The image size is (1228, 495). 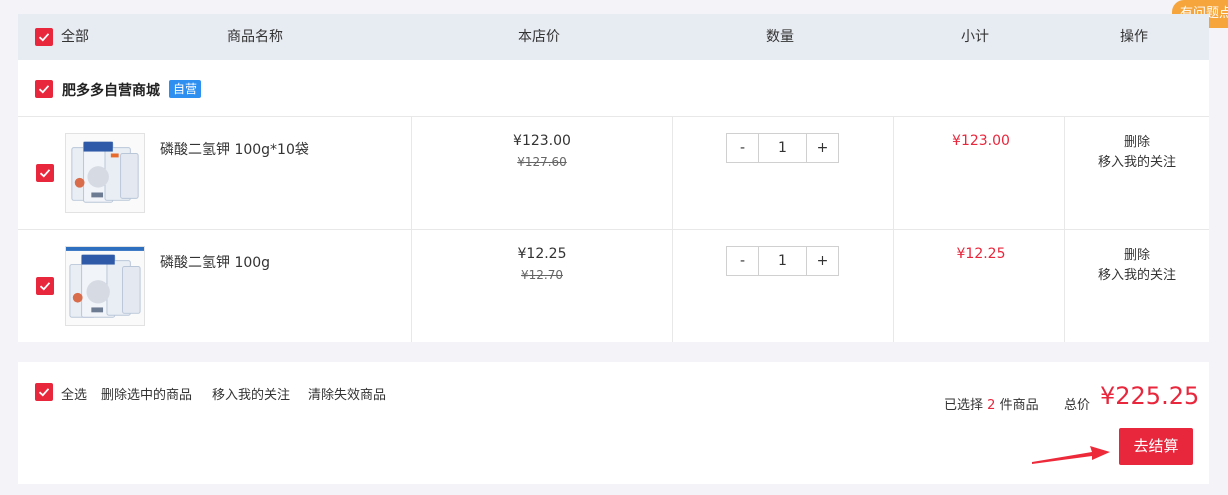 What do you see at coordinates (234, 149) in the screenshot?
I see `product-name: 磷酸二氢钾 100g*10袋` at bounding box center [234, 149].